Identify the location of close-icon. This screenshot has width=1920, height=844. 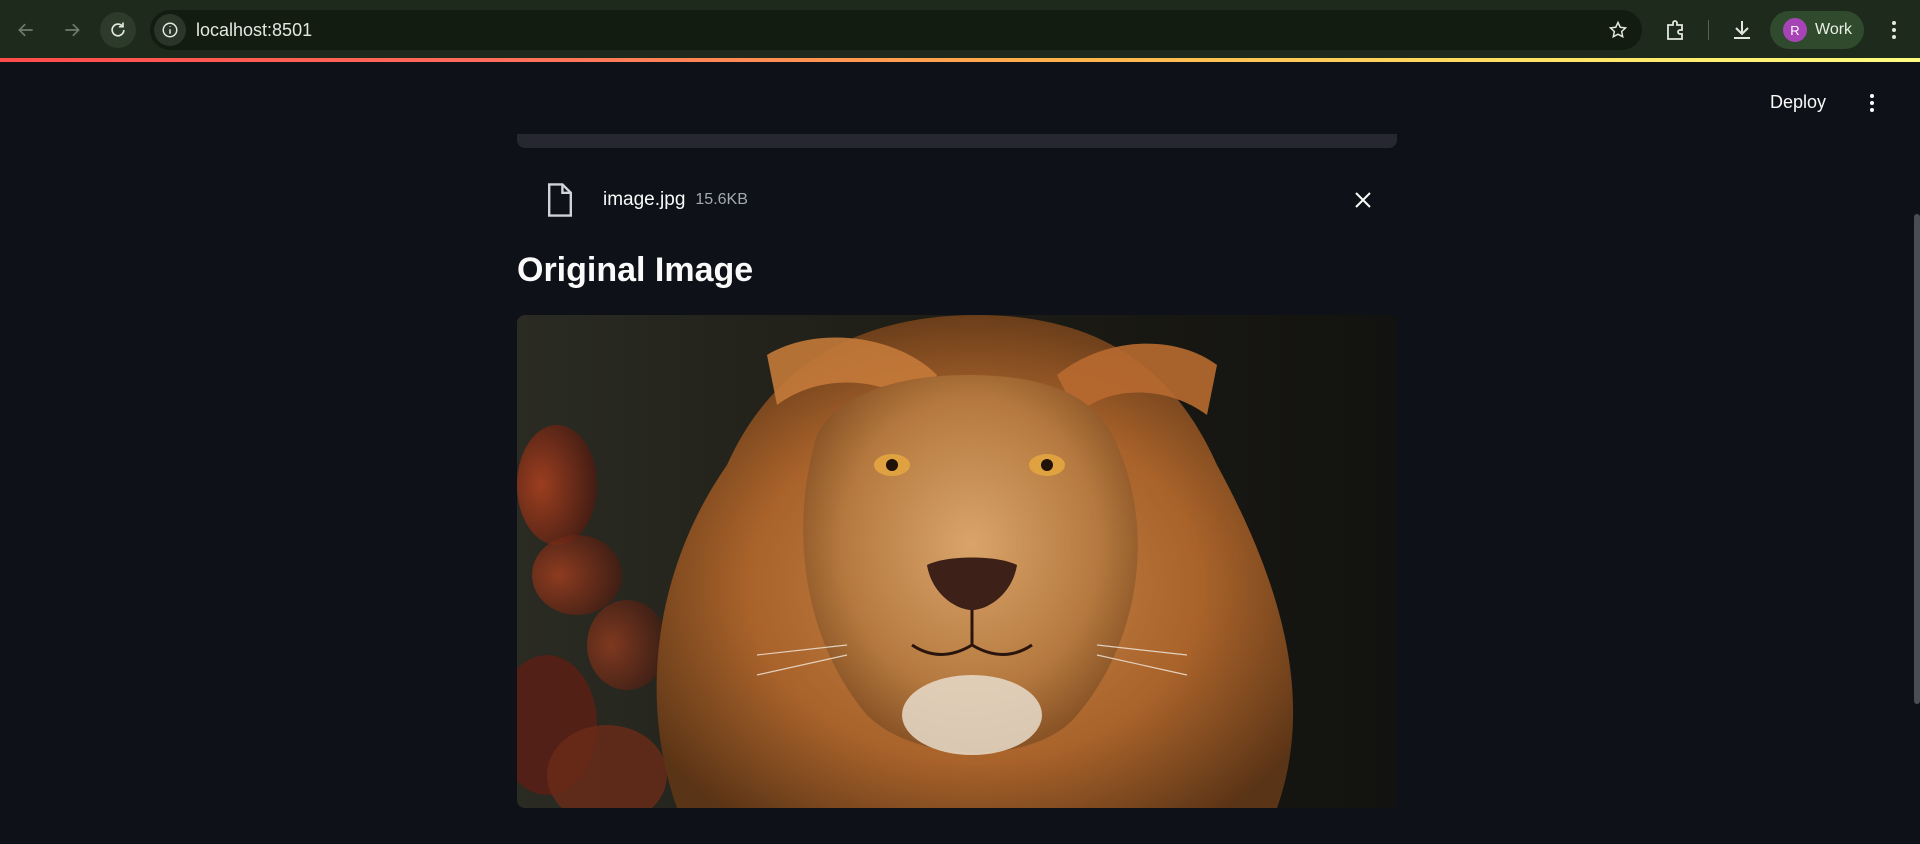
(1363, 200).